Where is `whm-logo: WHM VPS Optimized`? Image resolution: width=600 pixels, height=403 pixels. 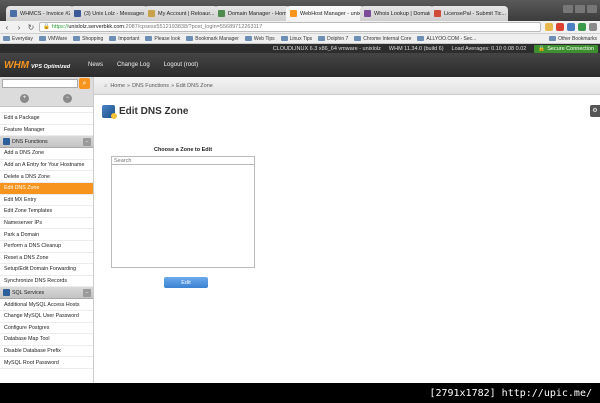 whm-logo: WHM VPS Optimized is located at coordinates (41, 65).